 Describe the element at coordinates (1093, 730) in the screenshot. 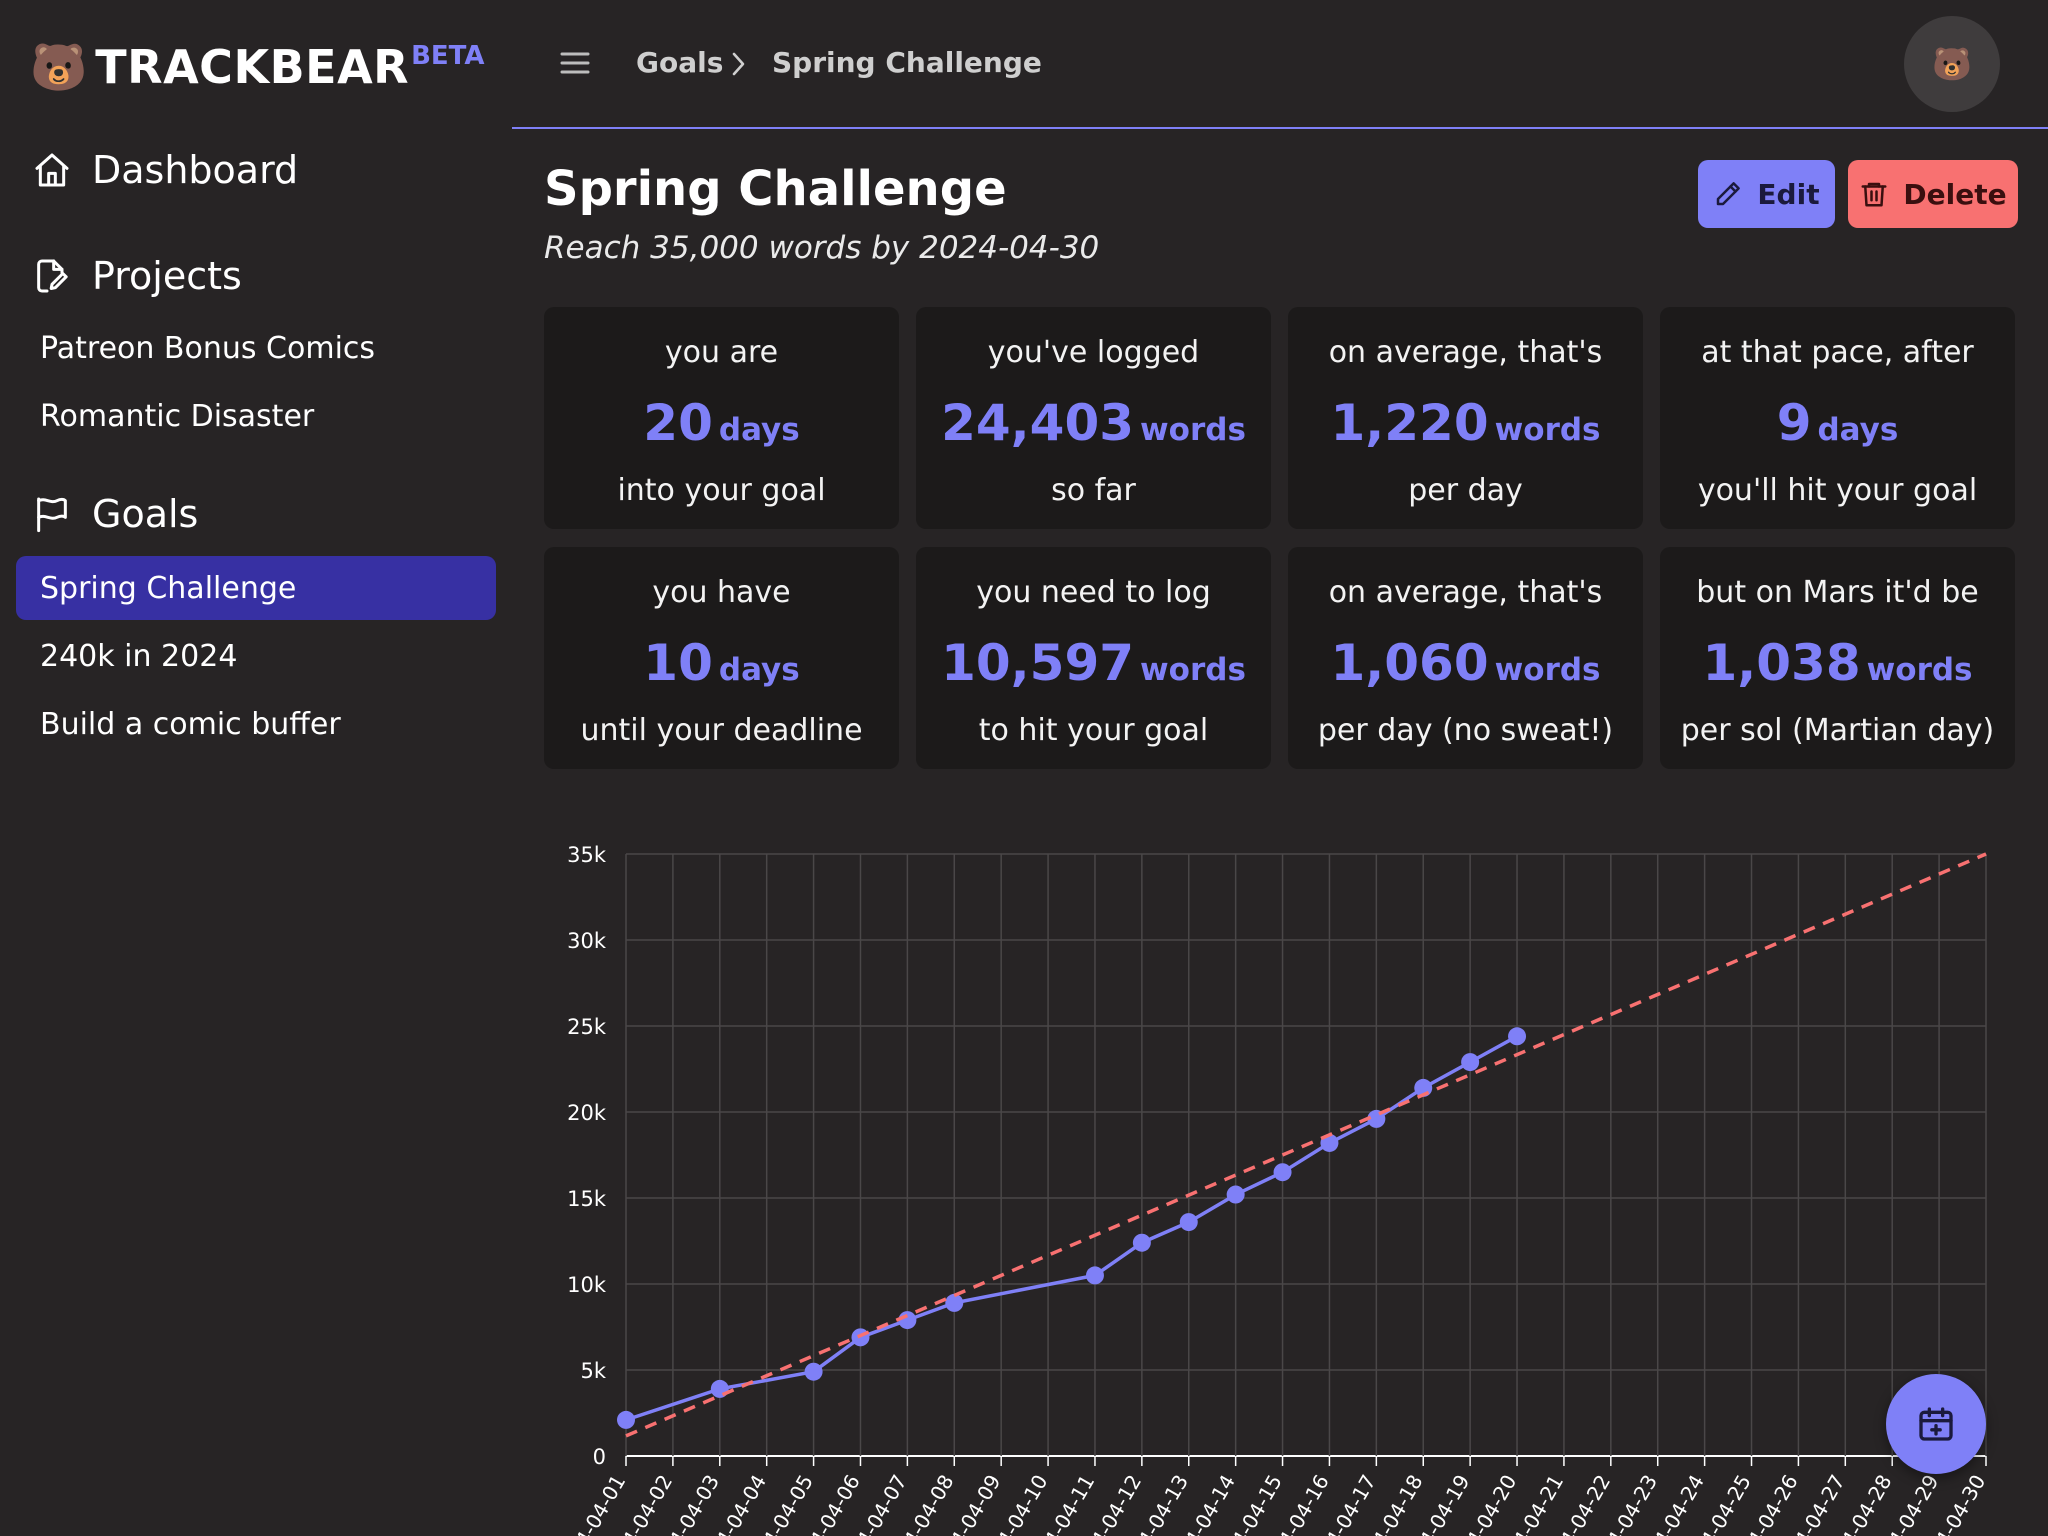

I see `stat-tail: to hit your goal` at that location.